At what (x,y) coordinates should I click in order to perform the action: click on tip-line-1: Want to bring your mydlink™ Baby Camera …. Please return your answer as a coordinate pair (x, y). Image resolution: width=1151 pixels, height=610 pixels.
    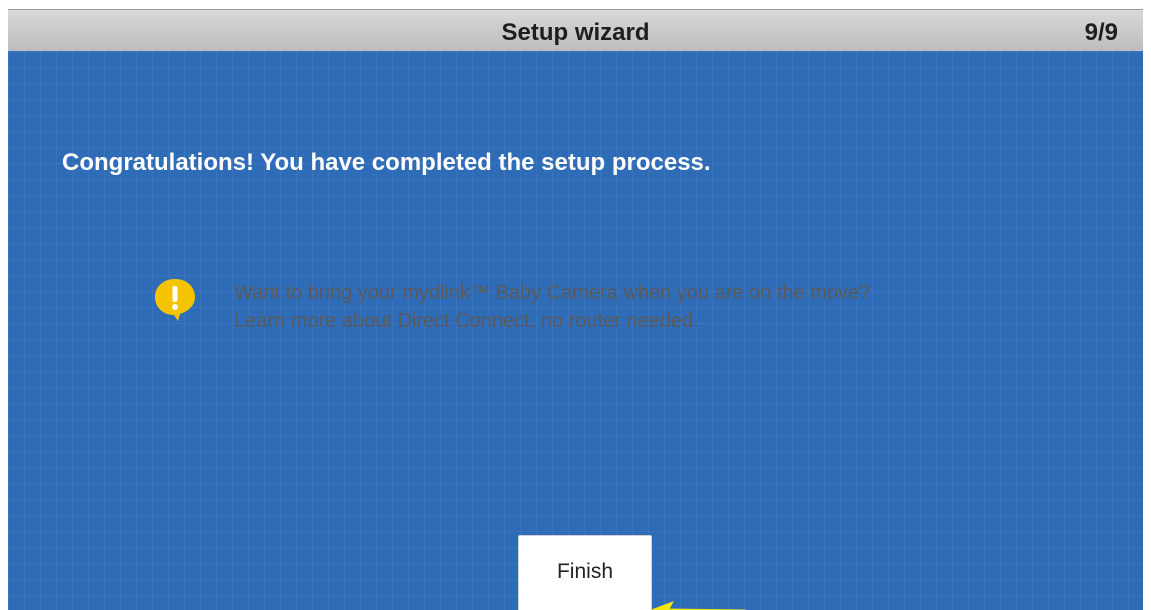
    Looking at the image, I should click on (552, 293).